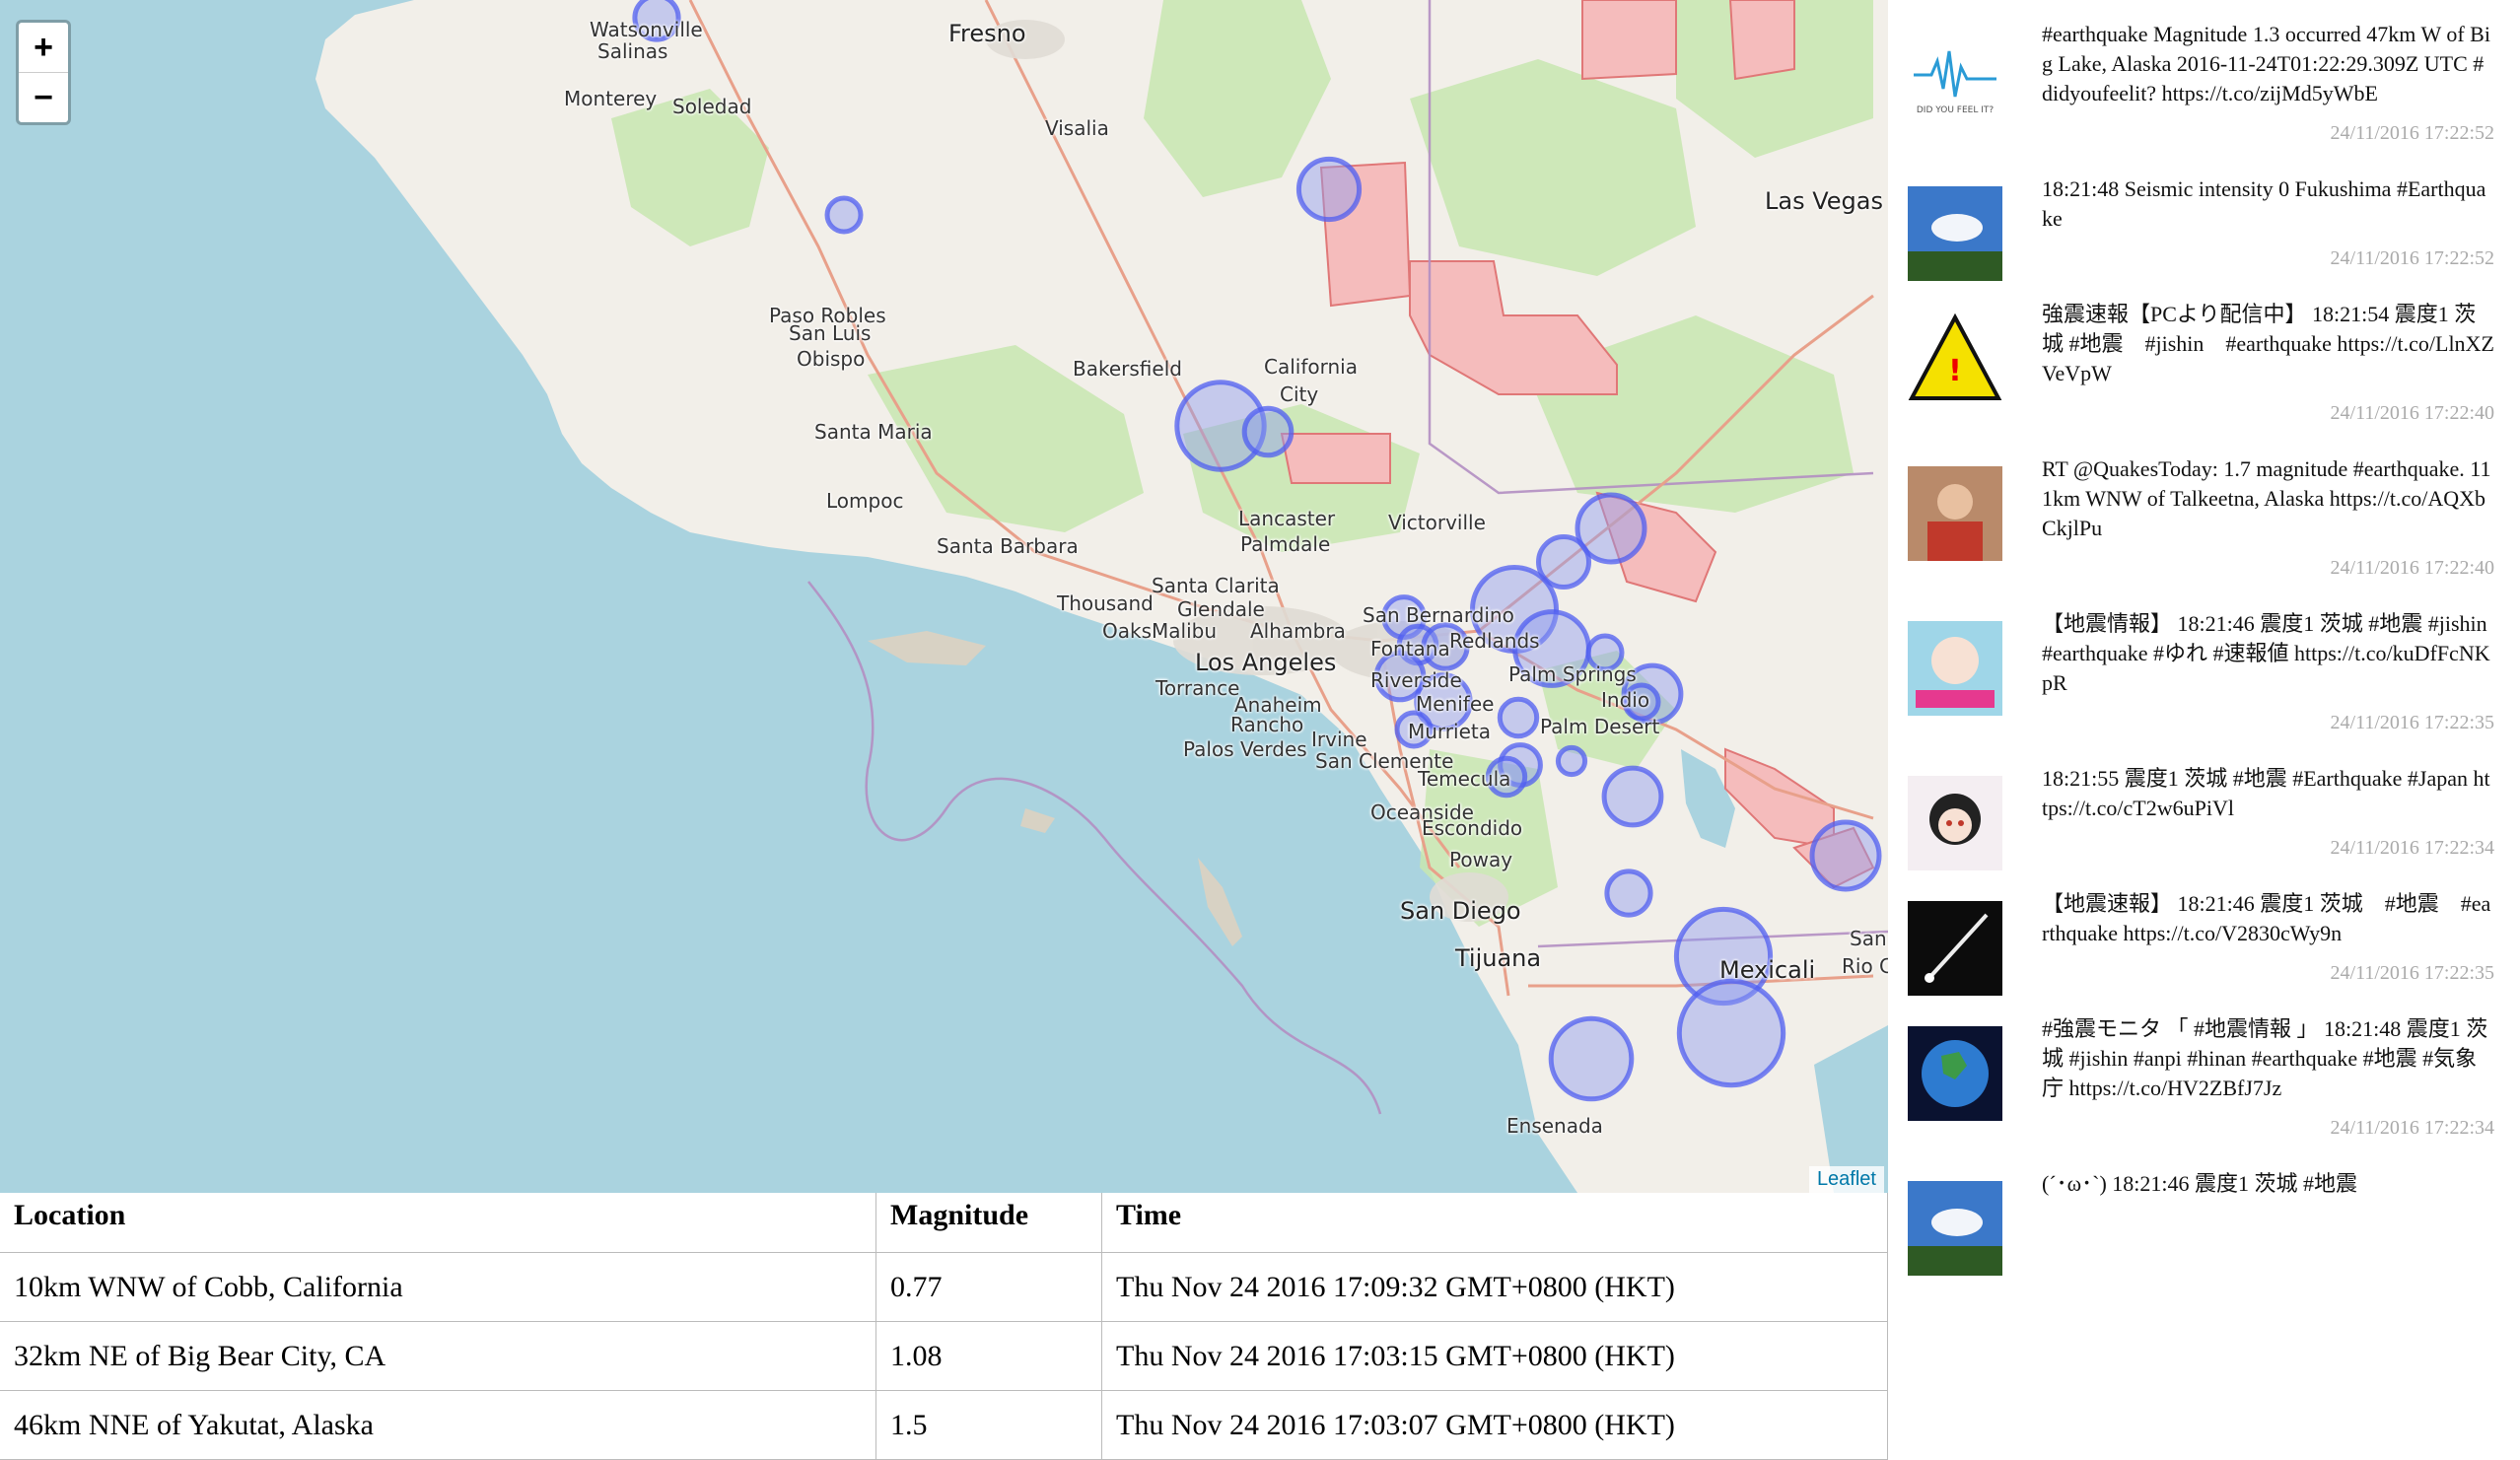  I want to click on place-label: San Diego, so click(1460, 911).